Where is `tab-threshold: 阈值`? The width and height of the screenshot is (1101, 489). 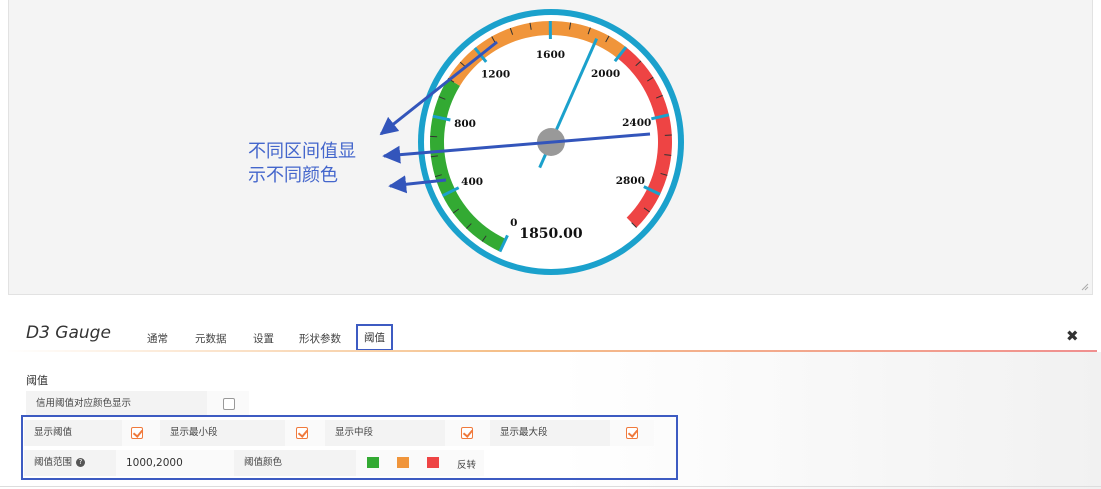 tab-threshold: 阈值 is located at coordinates (374, 337).